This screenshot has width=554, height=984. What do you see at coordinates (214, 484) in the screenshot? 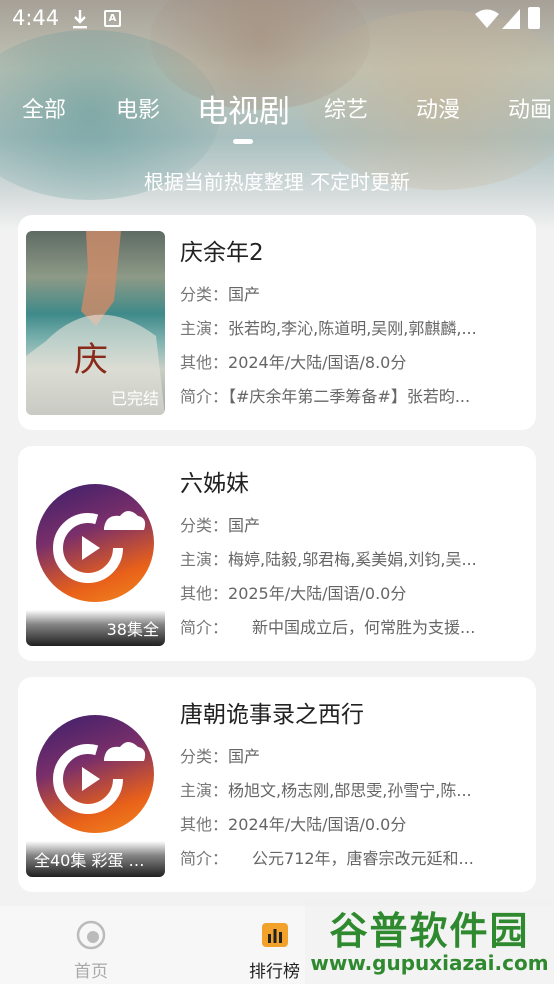
I see `show-title: 六姊妹` at bounding box center [214, 484].